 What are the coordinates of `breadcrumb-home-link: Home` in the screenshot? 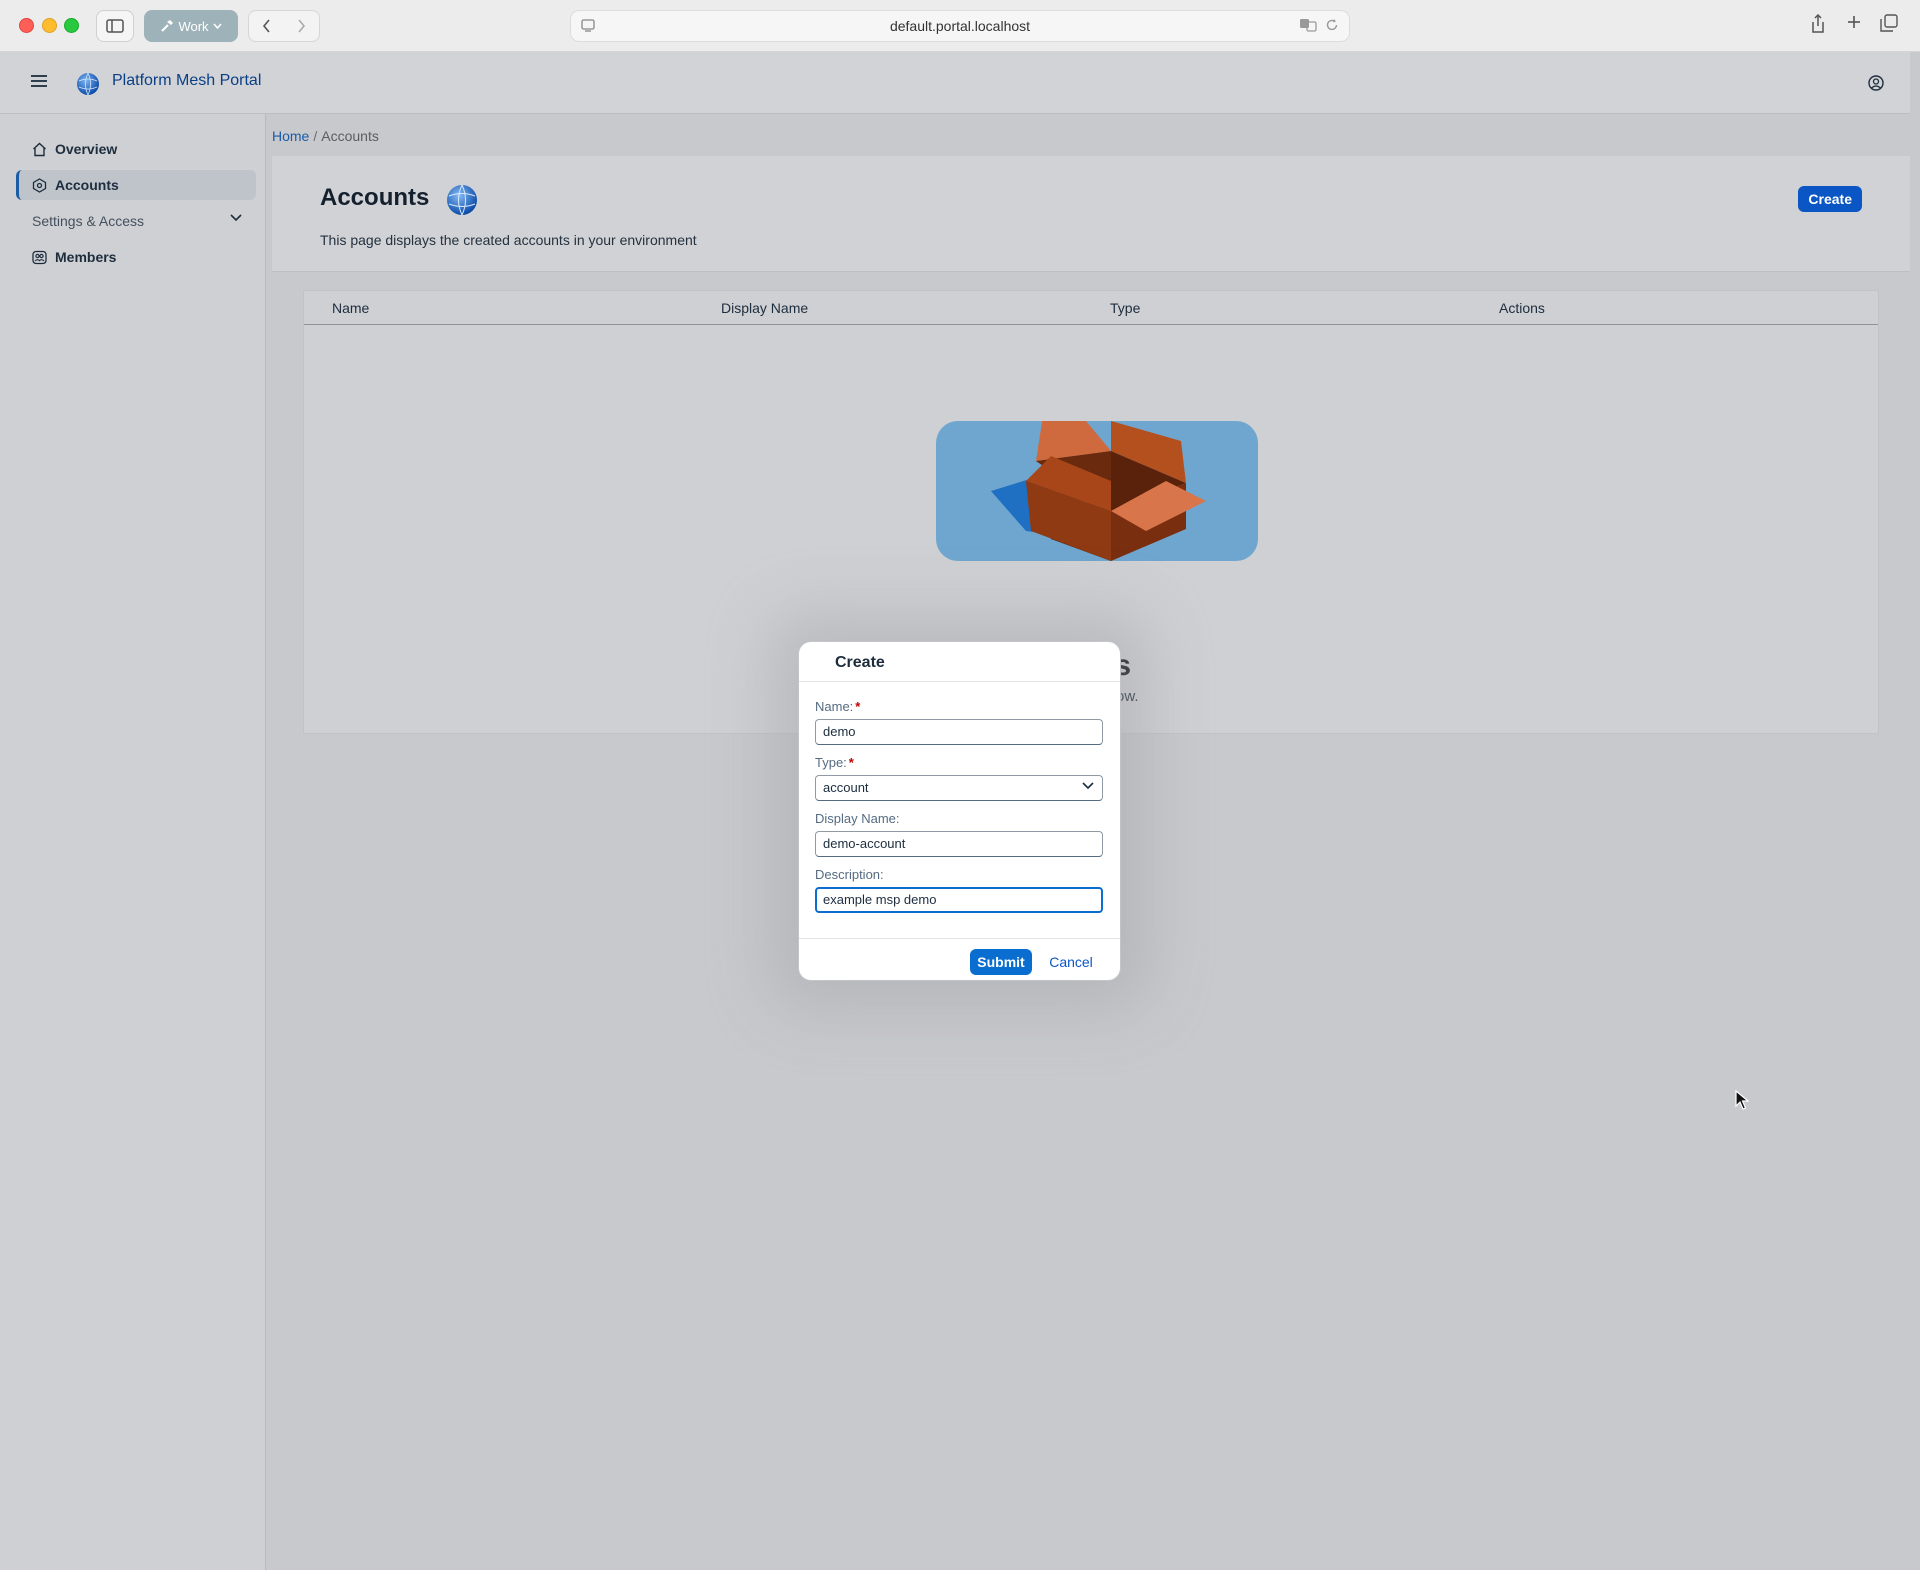 It's located at (290, 136).